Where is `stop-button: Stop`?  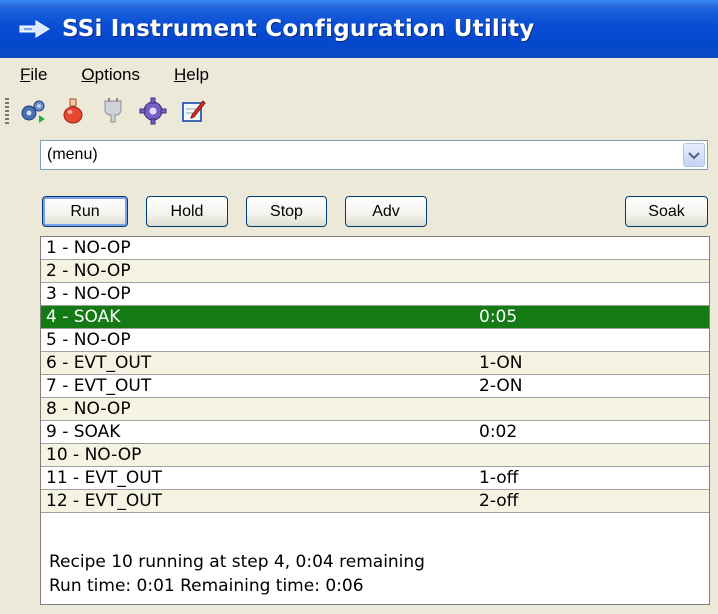
stop-button: Stop is located at coordinates (286, 211).